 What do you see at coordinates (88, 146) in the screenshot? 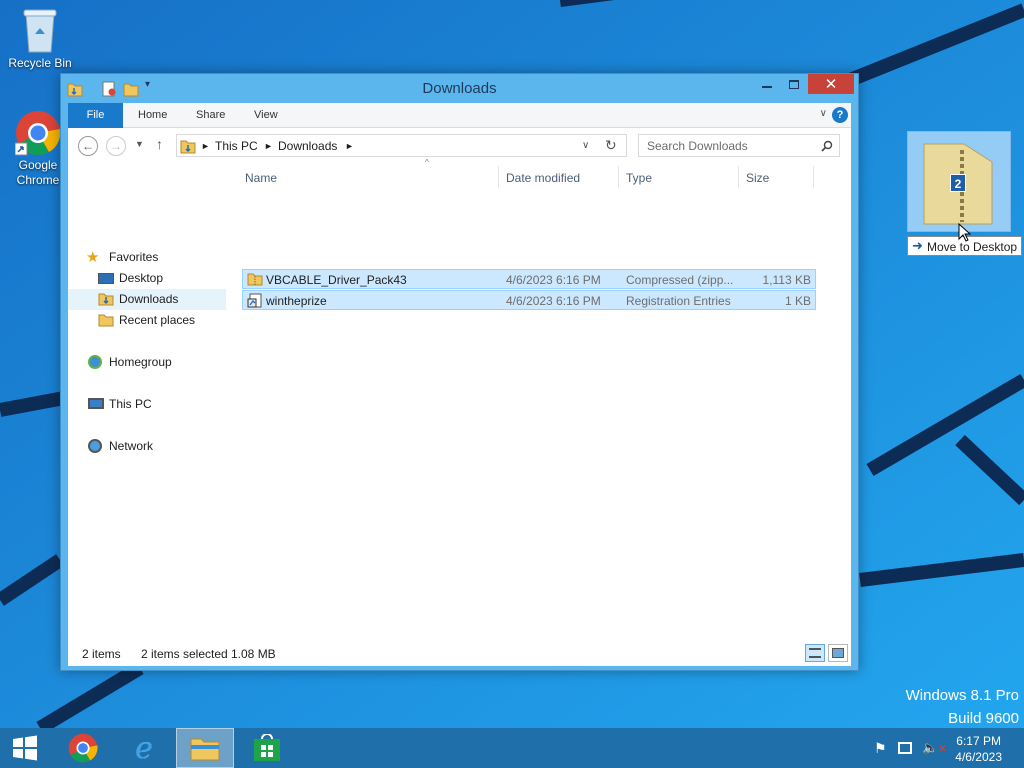
I see `back-button: ←` at bounding box center [88, 146].